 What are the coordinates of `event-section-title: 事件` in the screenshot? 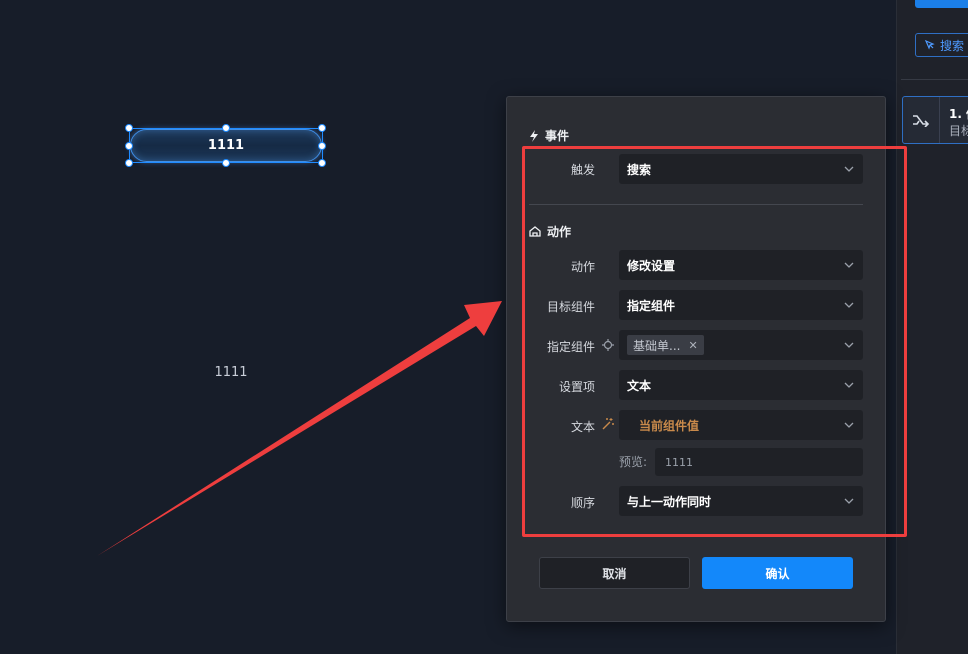 It's located at (549, 135).